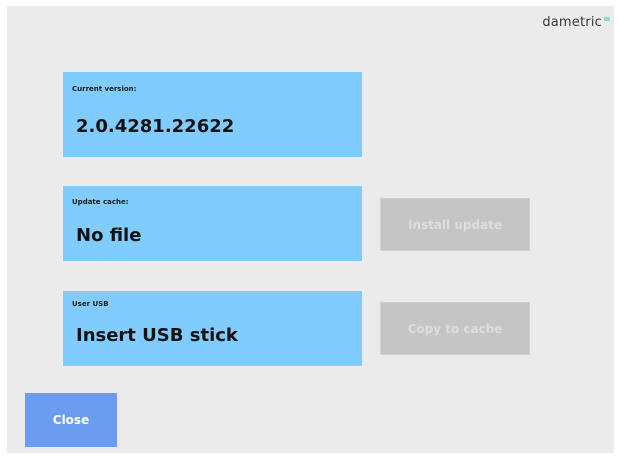 Image resolution: width=618 pixels, height=457 pixels. I want to click on user-usb-value: Insert USB stick, so click(157, 335).